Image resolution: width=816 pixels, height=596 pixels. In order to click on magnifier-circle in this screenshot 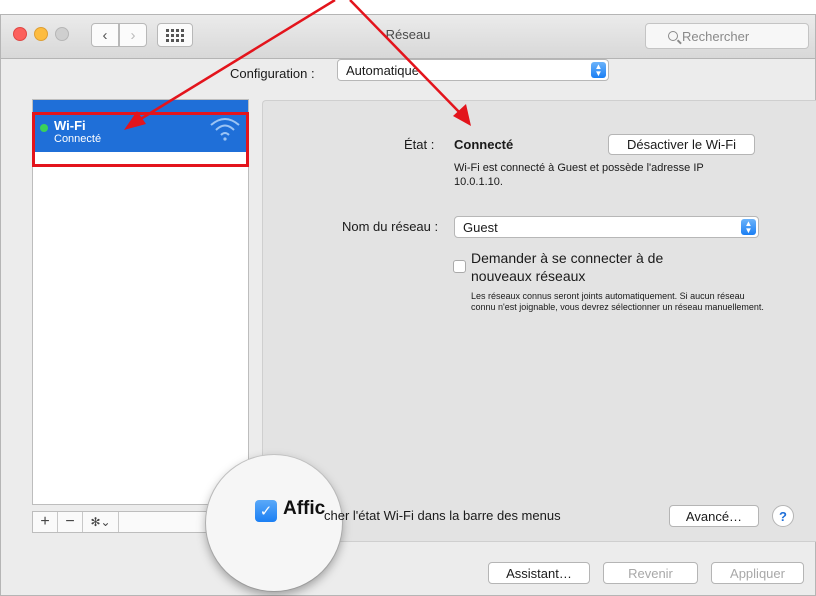, I will do `click(274, 523)`.